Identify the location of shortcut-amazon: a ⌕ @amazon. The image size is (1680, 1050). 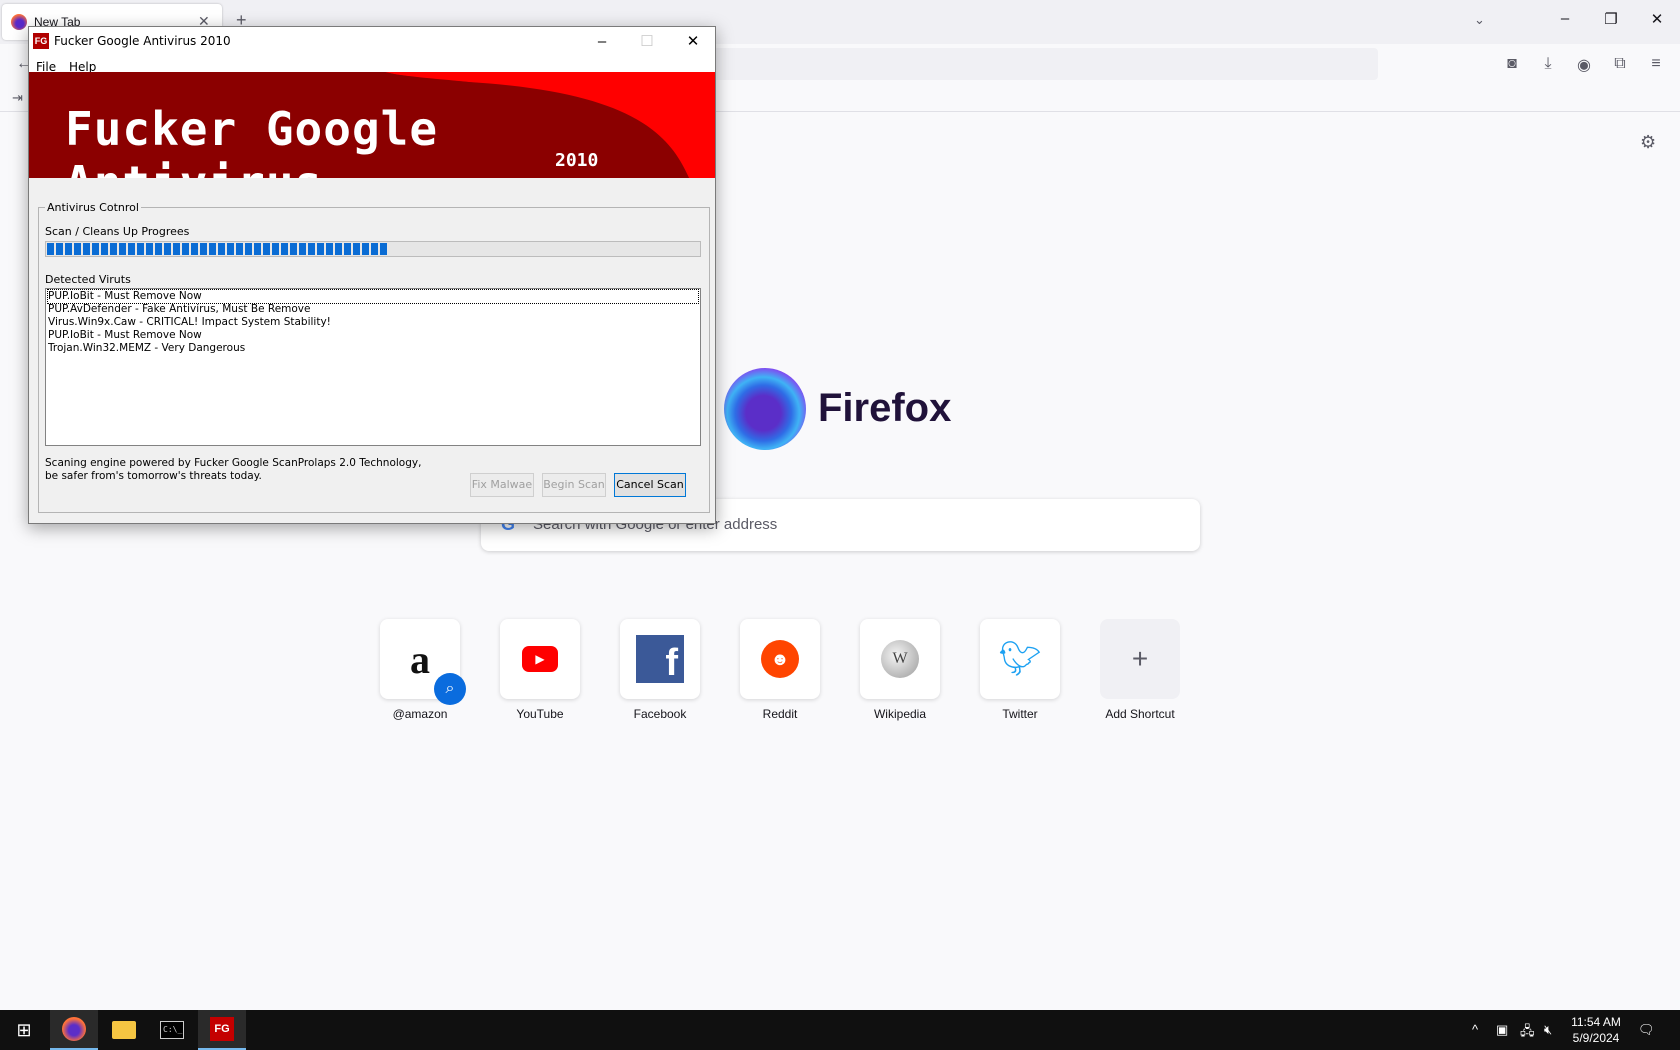
(423, 670).